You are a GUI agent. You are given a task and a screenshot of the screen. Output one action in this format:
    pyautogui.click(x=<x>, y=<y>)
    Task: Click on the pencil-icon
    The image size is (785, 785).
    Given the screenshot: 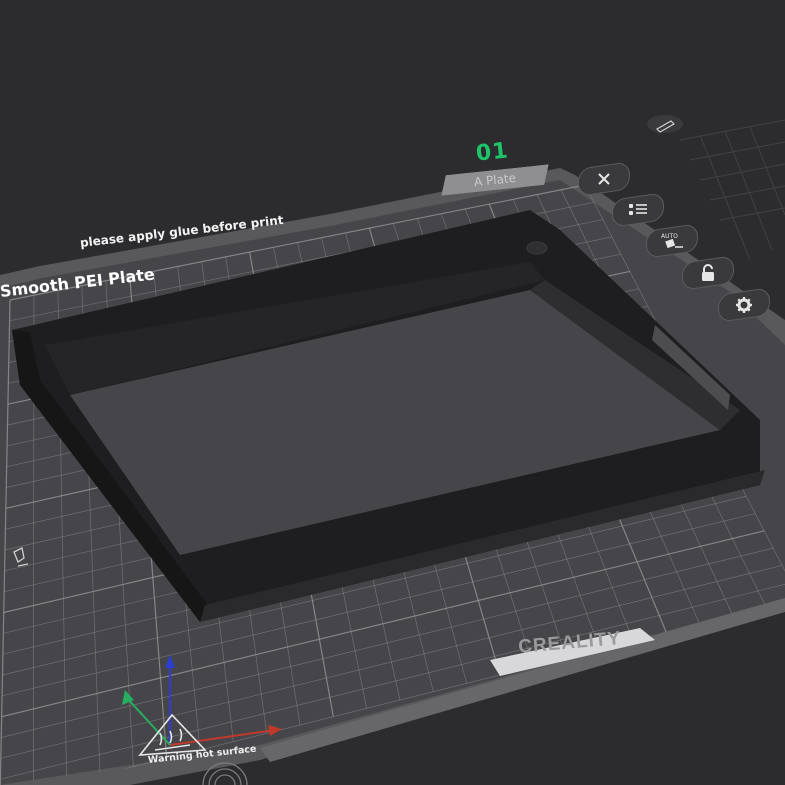 What is the action you would take?
    pyautogui.click(x=665, y=124)
    